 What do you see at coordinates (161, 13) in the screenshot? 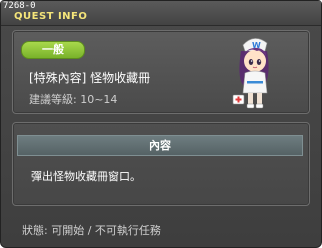
I see `title-bar: 7268-0 QUEST INFO` at bounding box center [161, 13].